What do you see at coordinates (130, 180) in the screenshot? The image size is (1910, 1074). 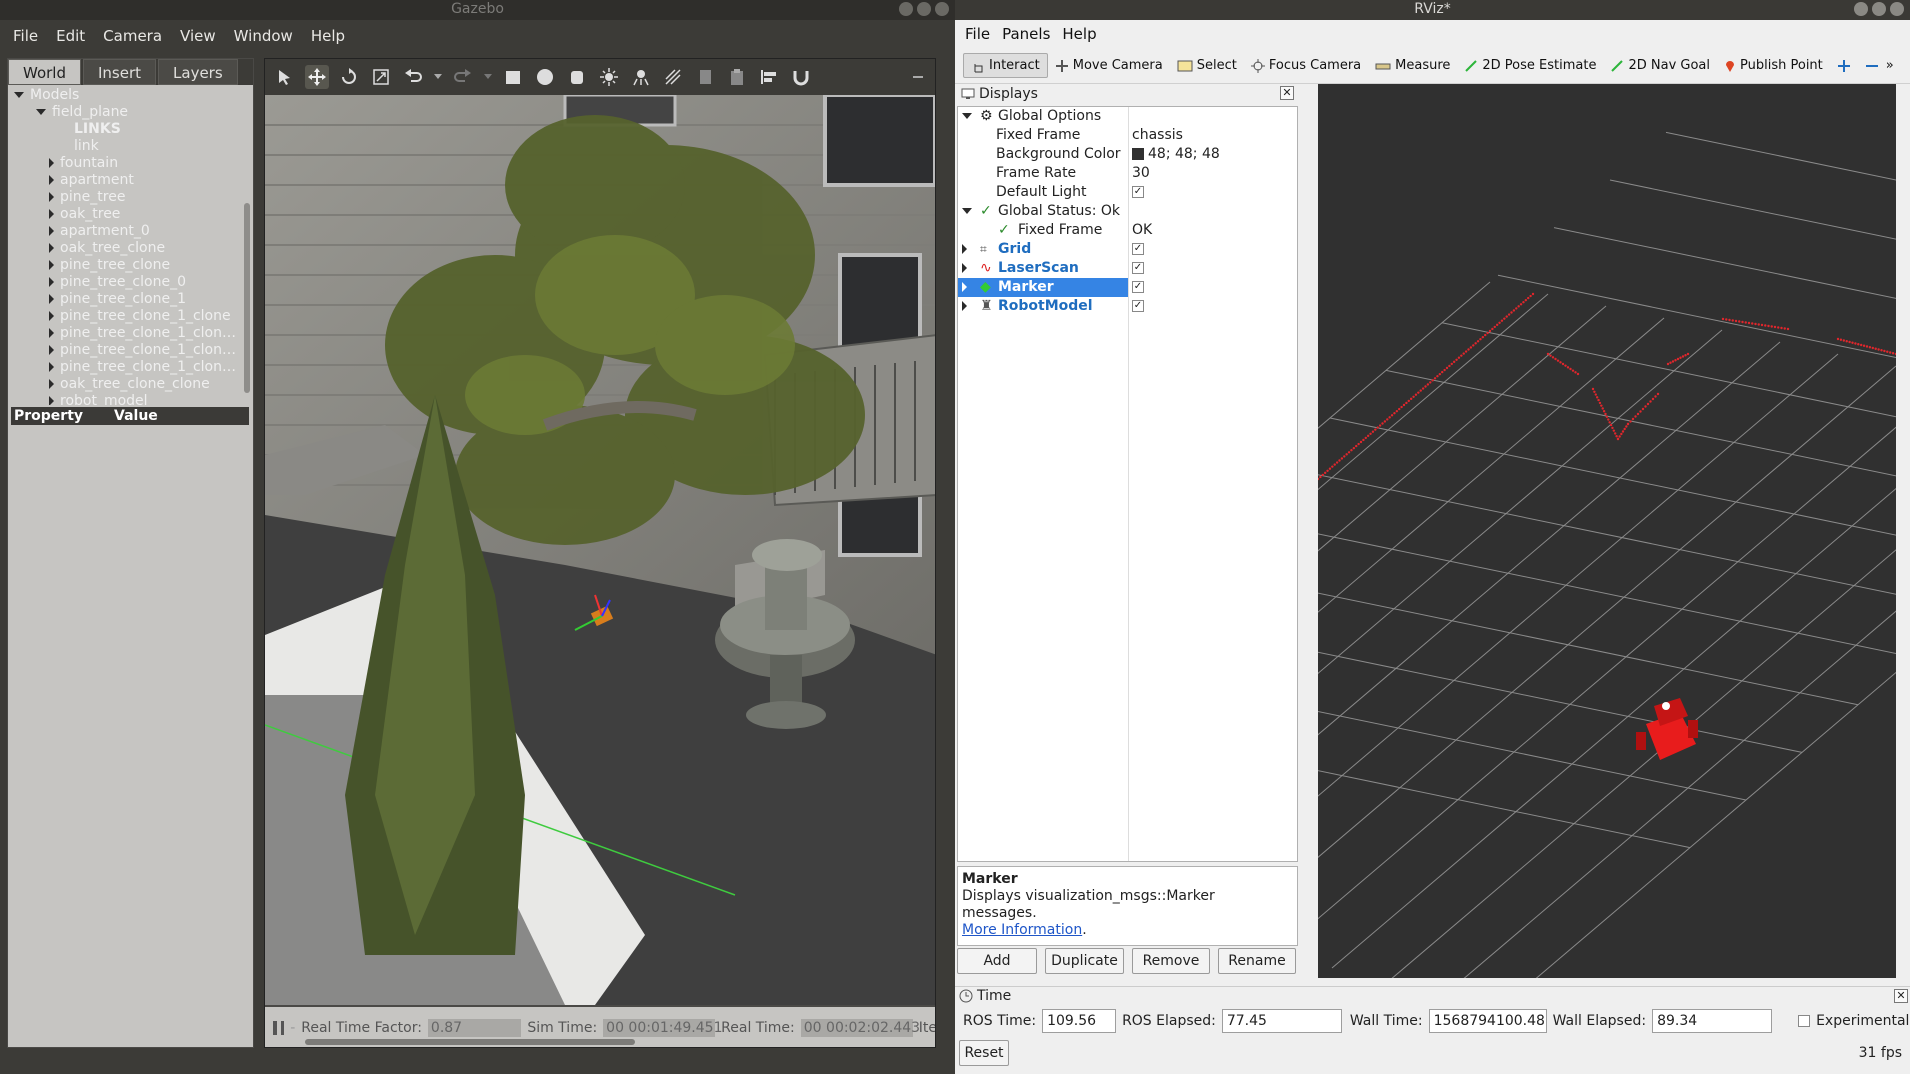 I see `tree-model-item: apartment` at bounding box center [130, 180].